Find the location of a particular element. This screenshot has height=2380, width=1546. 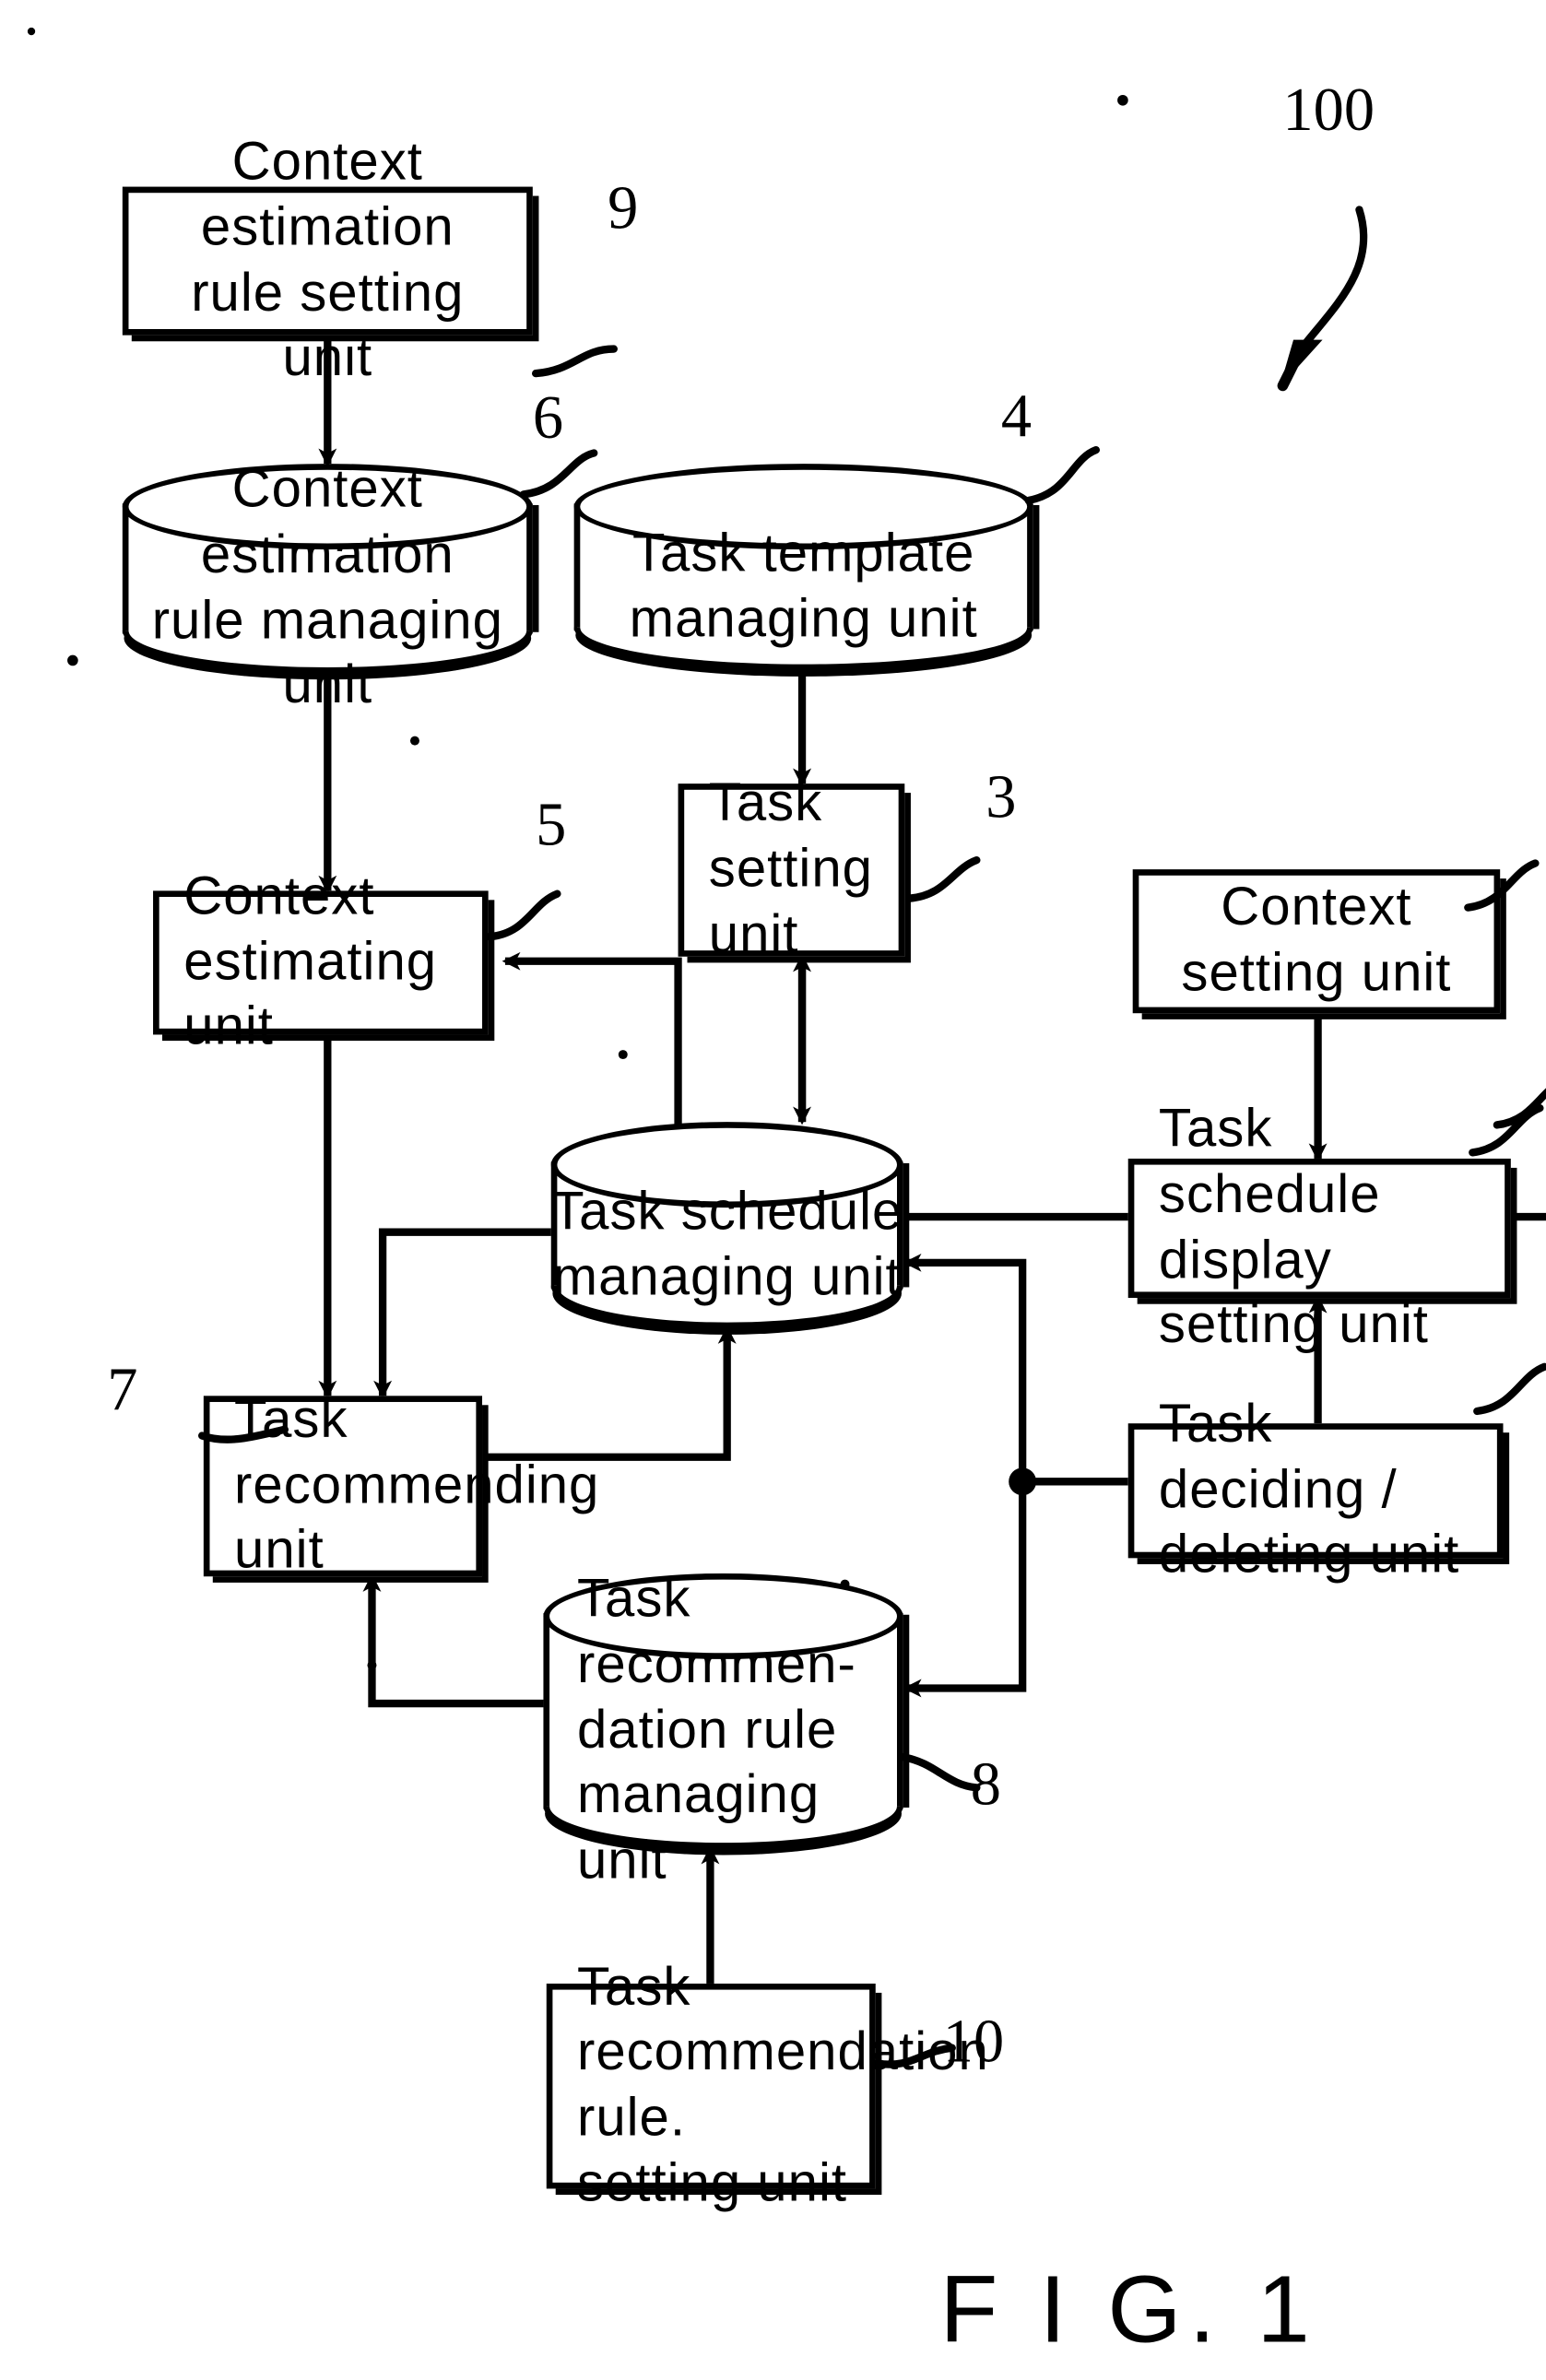

junction-dot is located at coordinates (1023, 1481).